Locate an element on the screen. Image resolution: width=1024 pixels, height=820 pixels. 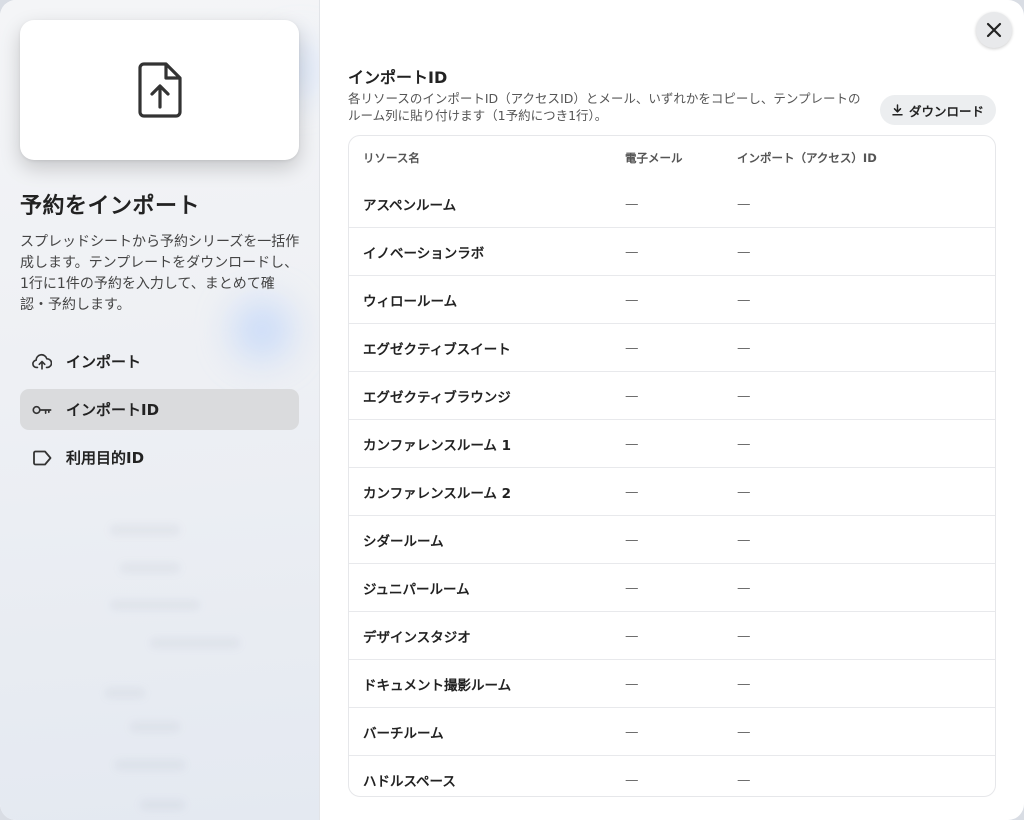
table-row: カンファレンスルーム 2— — is located at coordinates (672, 491).